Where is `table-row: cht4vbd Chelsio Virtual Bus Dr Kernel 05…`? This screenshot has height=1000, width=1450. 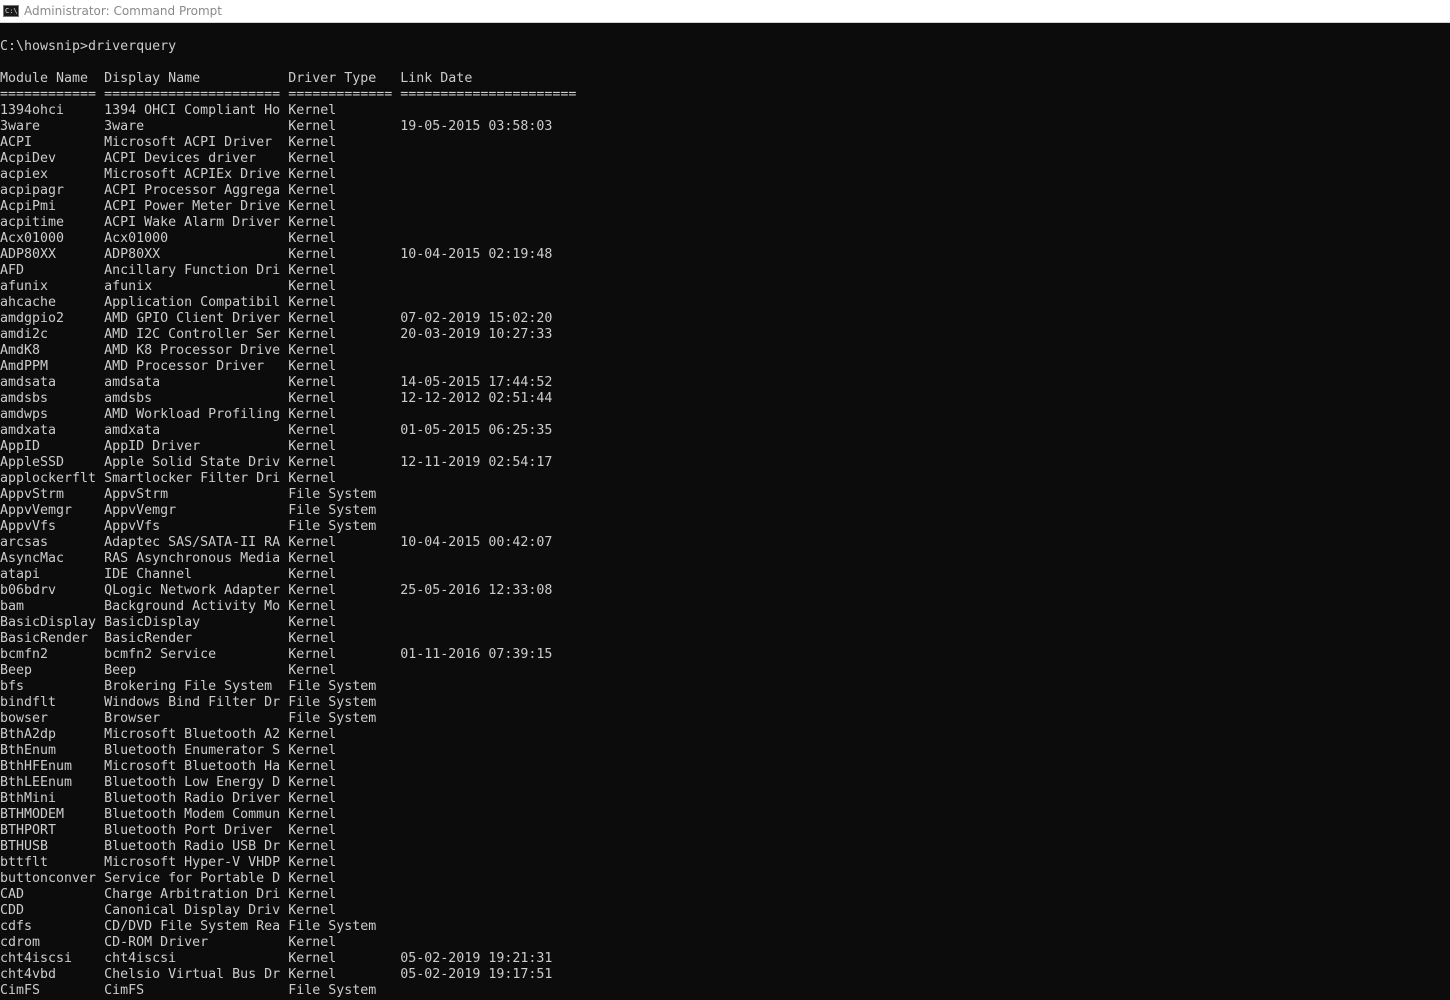 table-row: cht4vbd Chelsio Virtual Bus Dr Kernel 05… is located at coordinates (276, 974).